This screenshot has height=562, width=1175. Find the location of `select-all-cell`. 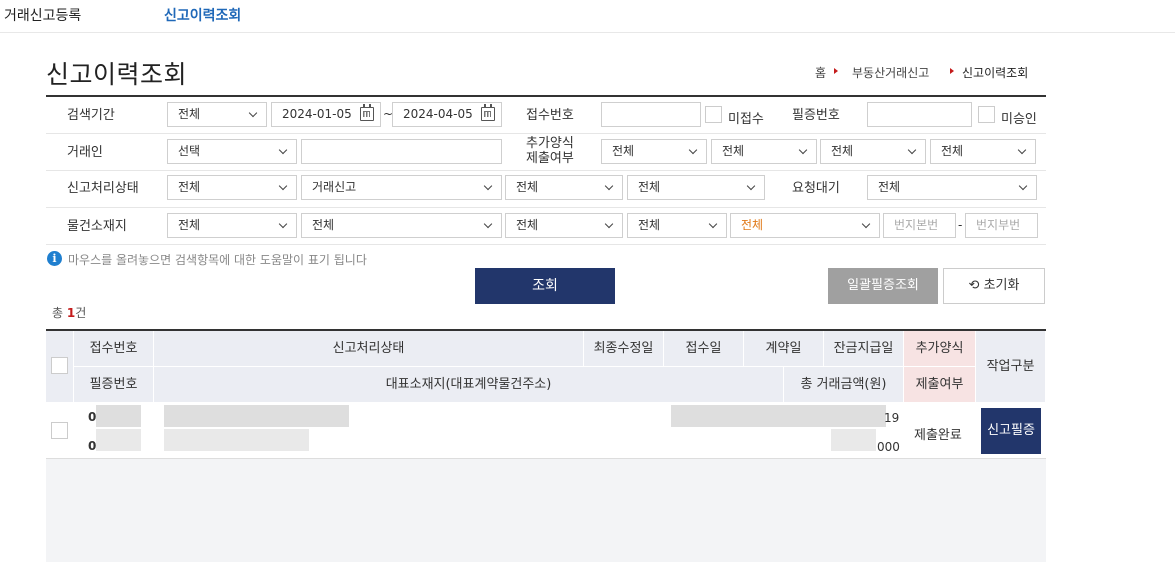

select-all-cell is located at coordinates (60, 367).